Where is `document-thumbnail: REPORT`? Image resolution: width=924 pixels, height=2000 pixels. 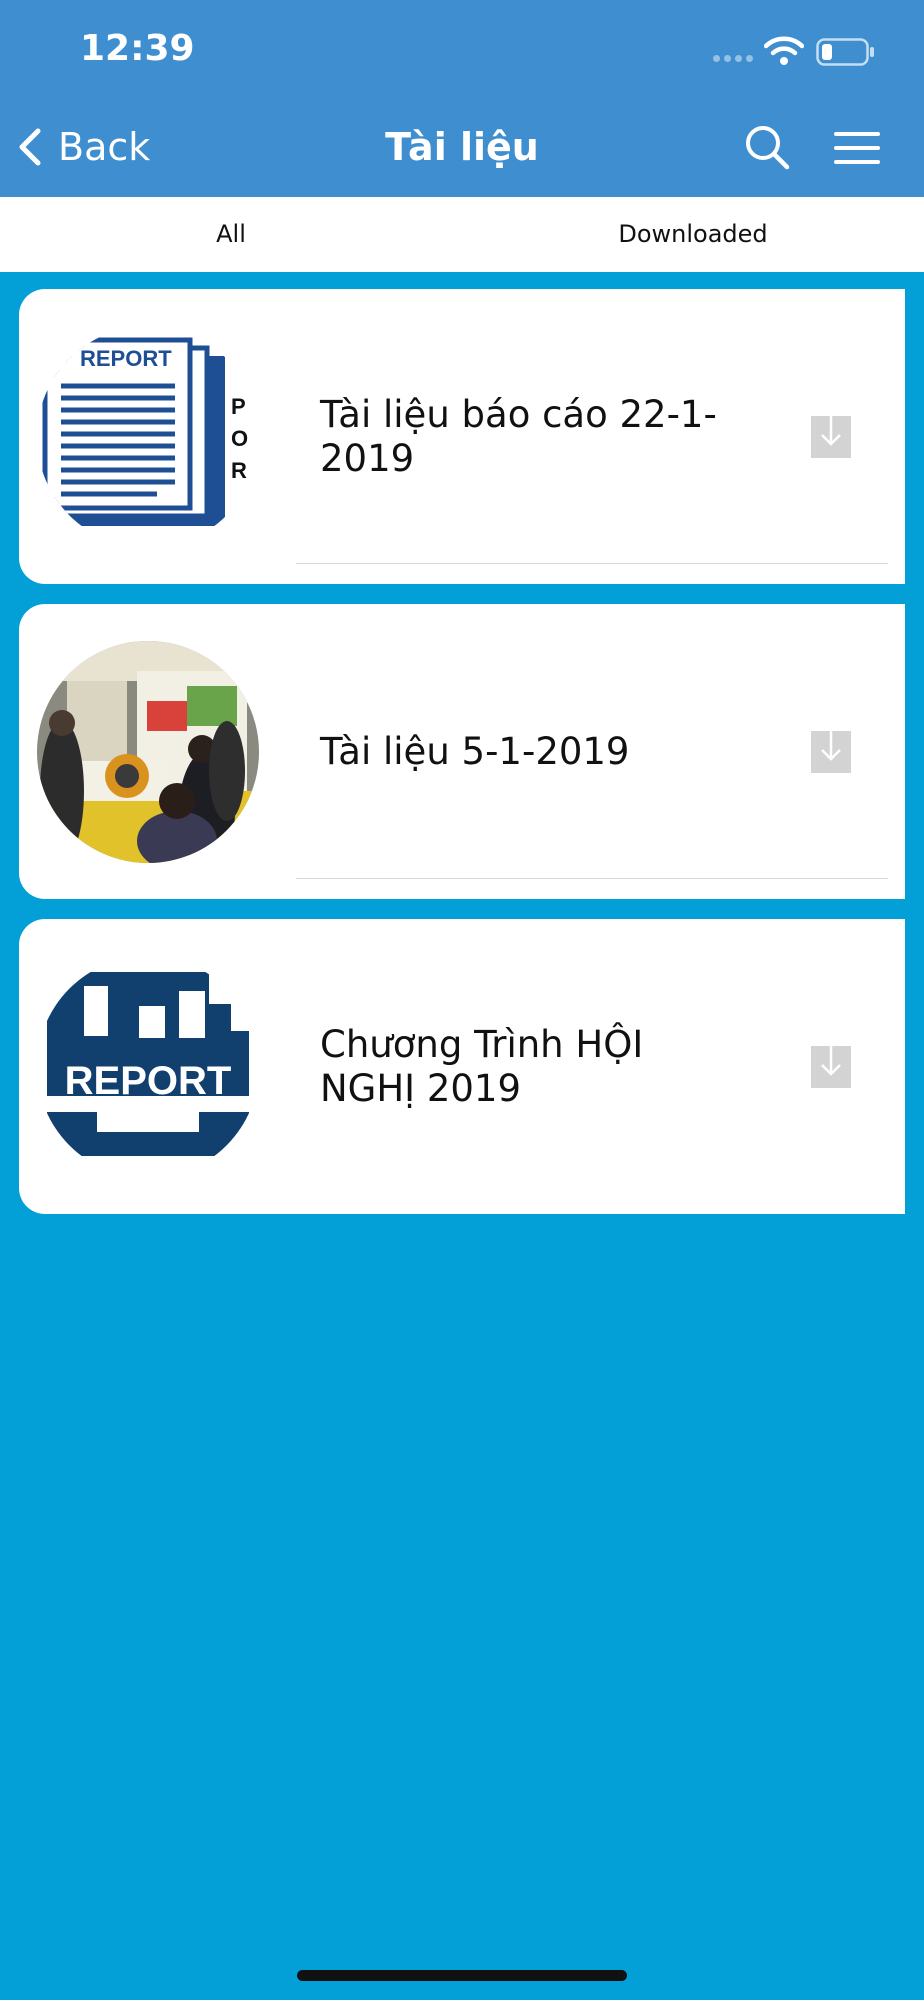
document-thumbnail: REPORT is located at coordinates (148, 1067).